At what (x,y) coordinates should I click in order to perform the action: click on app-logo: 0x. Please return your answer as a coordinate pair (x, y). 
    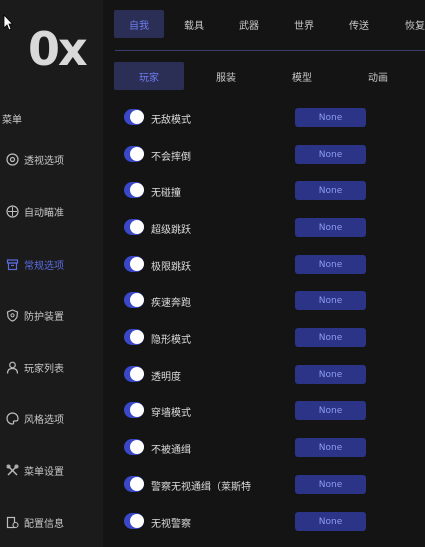
    Looking at the image, I should click on (58, 49).